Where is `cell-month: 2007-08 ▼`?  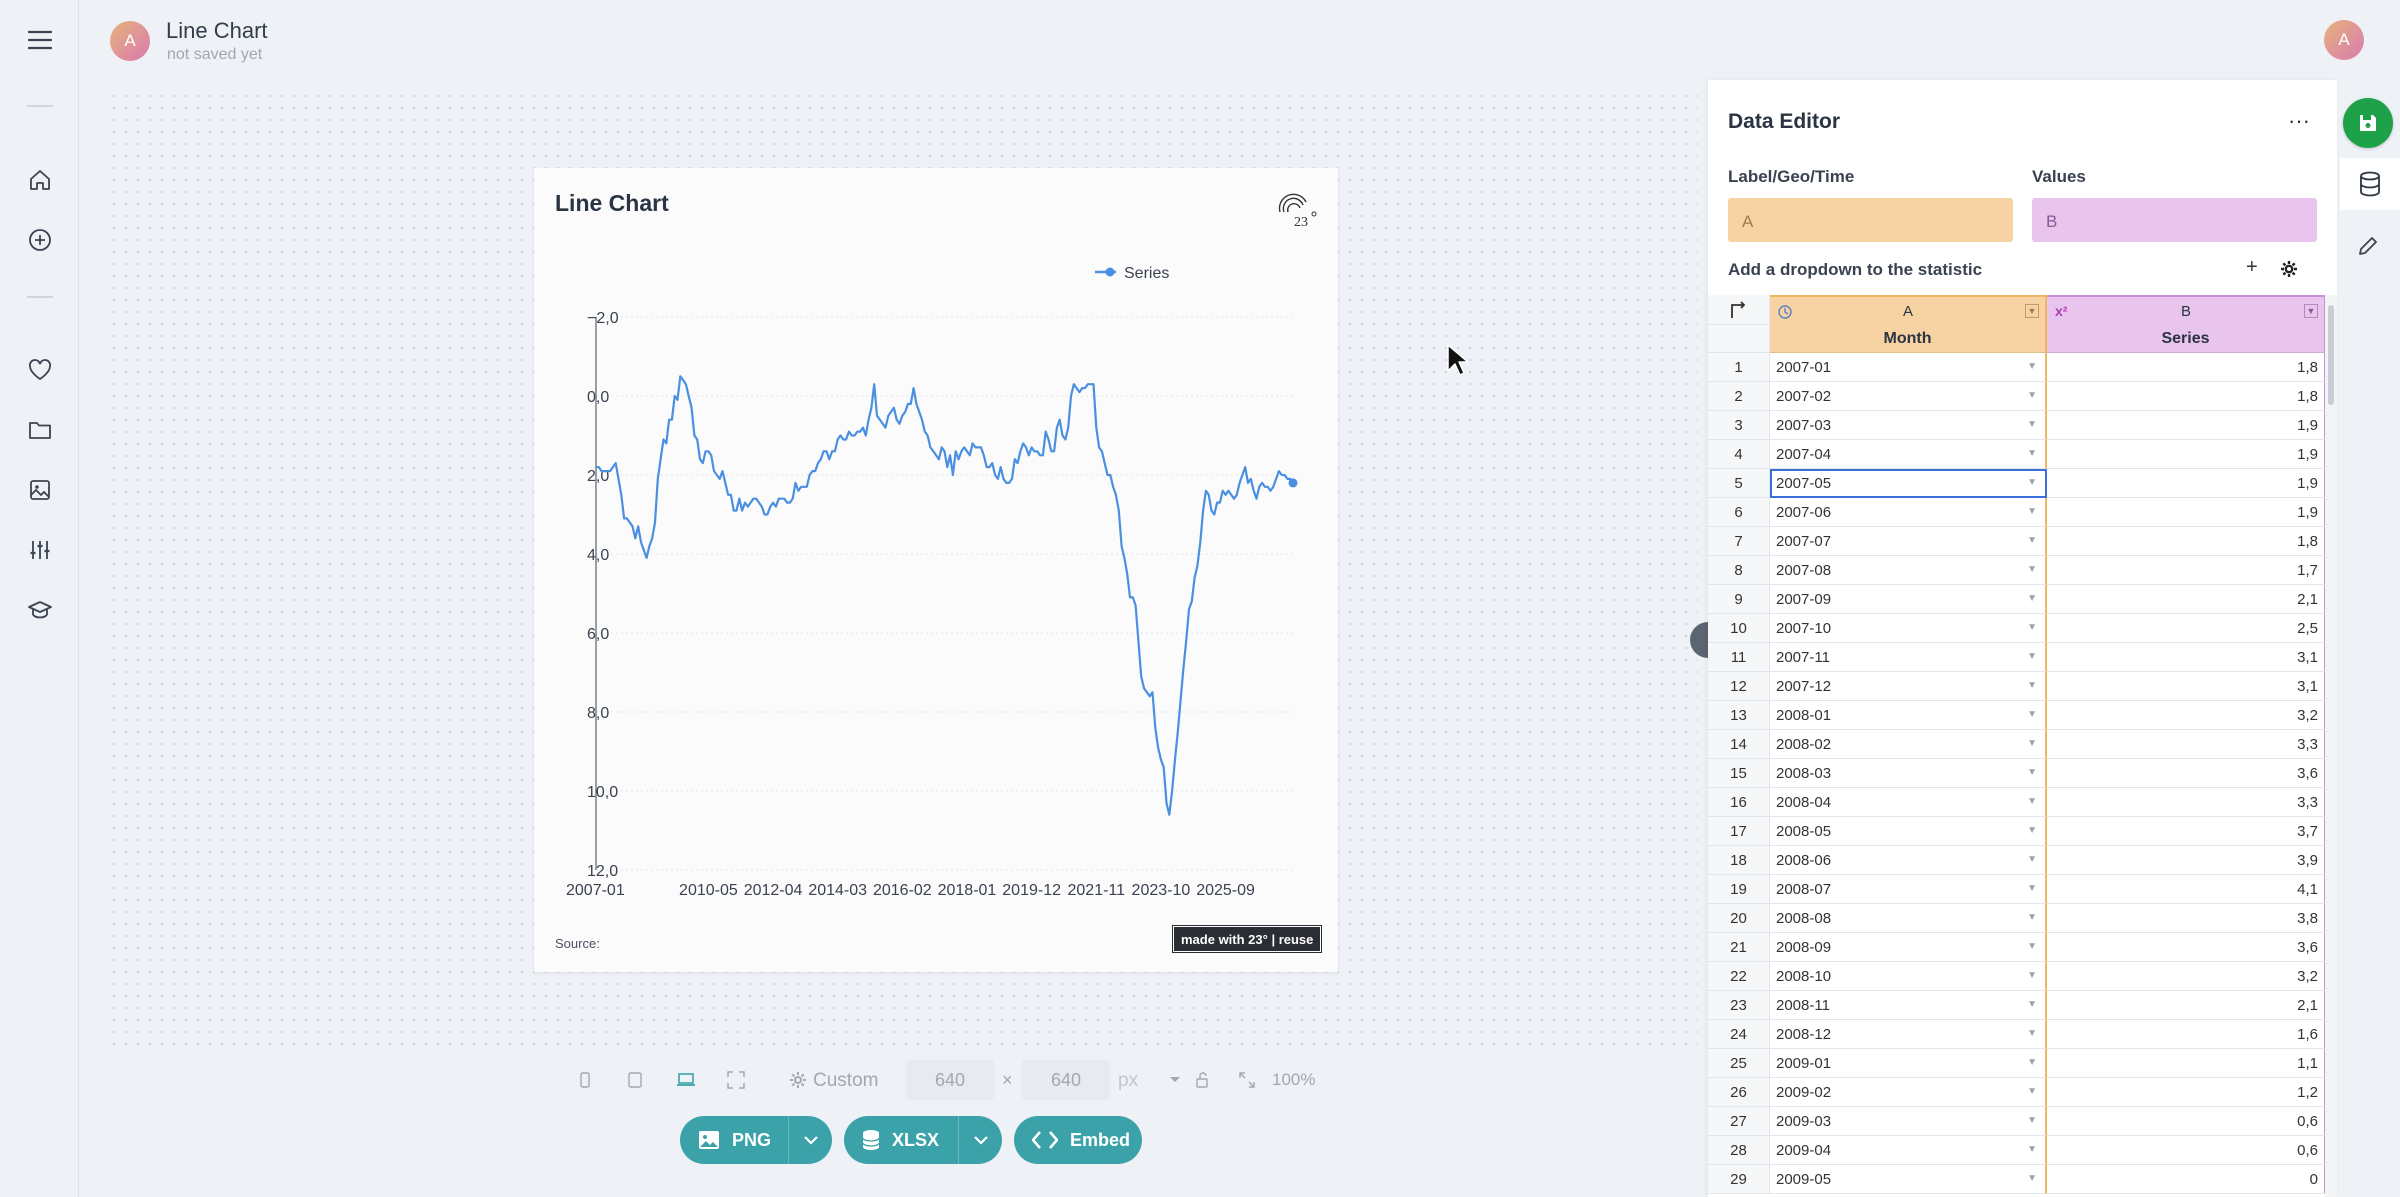
cell-month: 2007-08 ▼ is located at coordinates (1908, 570).